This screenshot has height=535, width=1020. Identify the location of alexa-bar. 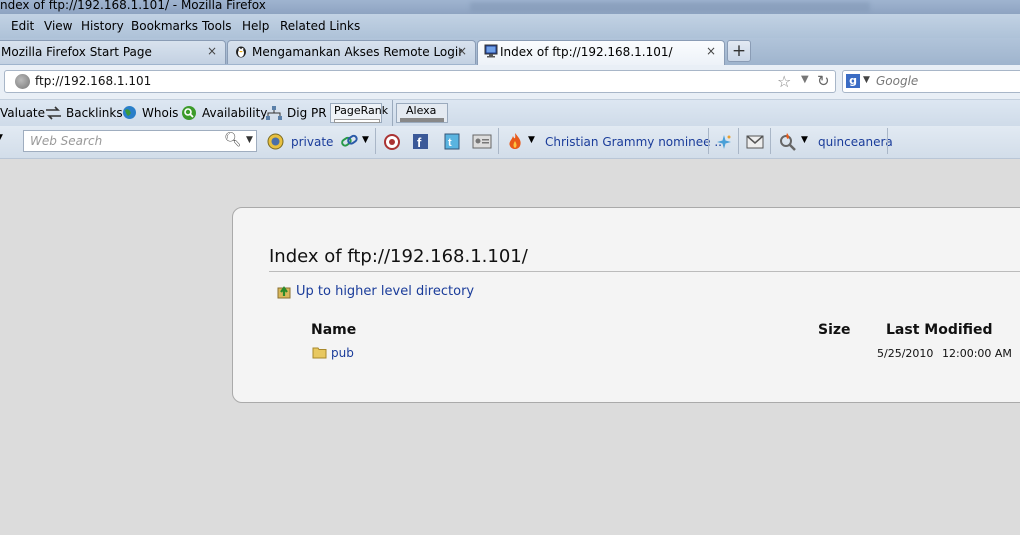
(422, 120).